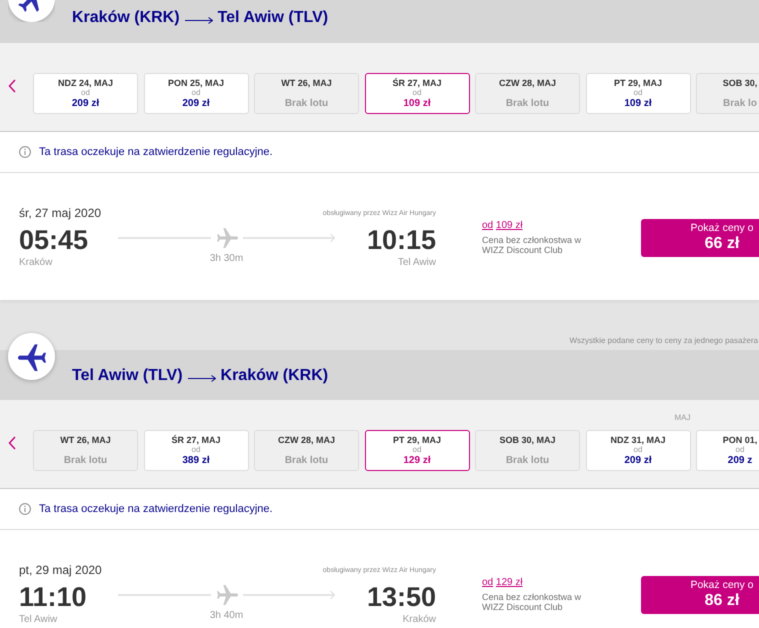 Image resolution: width=759 pixels, height=628 pixels. I want to click on duration-text: 3h 30m, so click(227, 259).